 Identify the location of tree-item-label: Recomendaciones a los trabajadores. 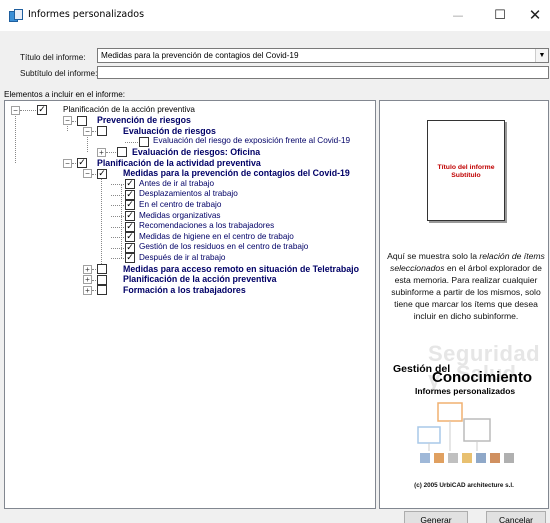
(206, 226).